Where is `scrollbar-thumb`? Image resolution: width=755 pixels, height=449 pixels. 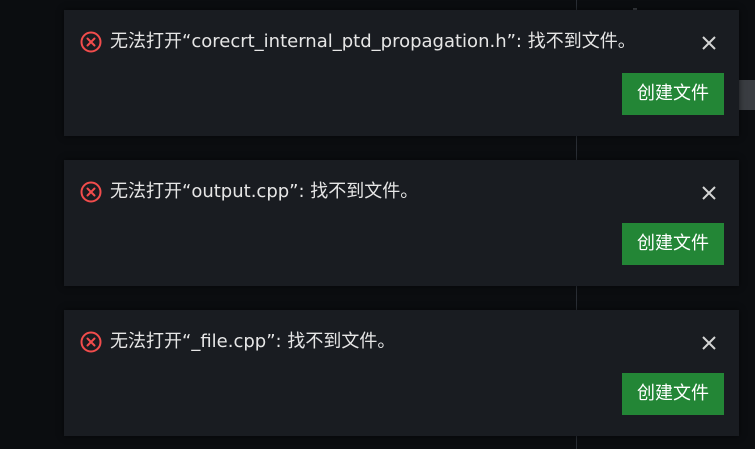 scrollbar-thumb is located at coordinates (747, 95).